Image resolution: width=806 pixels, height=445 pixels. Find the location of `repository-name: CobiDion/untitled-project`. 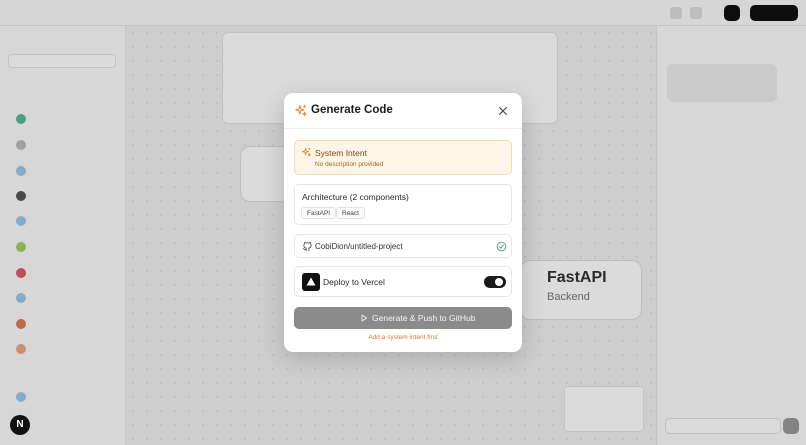

repository-name: CobiDion/untitled-project is located at coordinates (359, 246).